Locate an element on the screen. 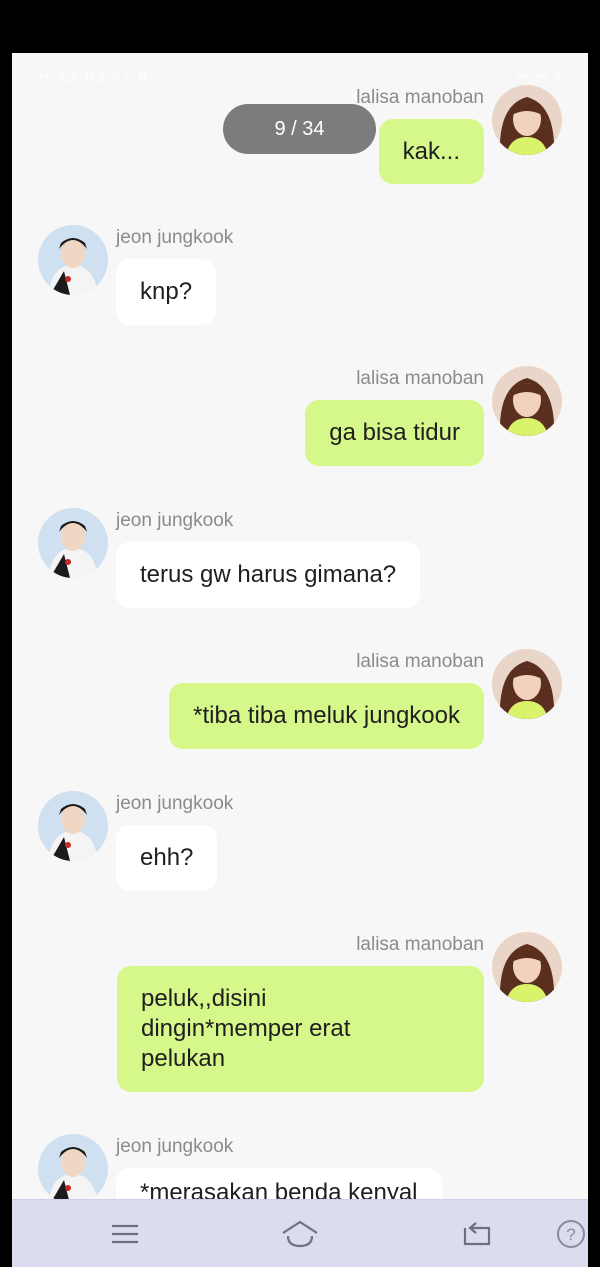  message-bubble: *tiba tiba meluk jungkook is located at coordinates (326, 716).